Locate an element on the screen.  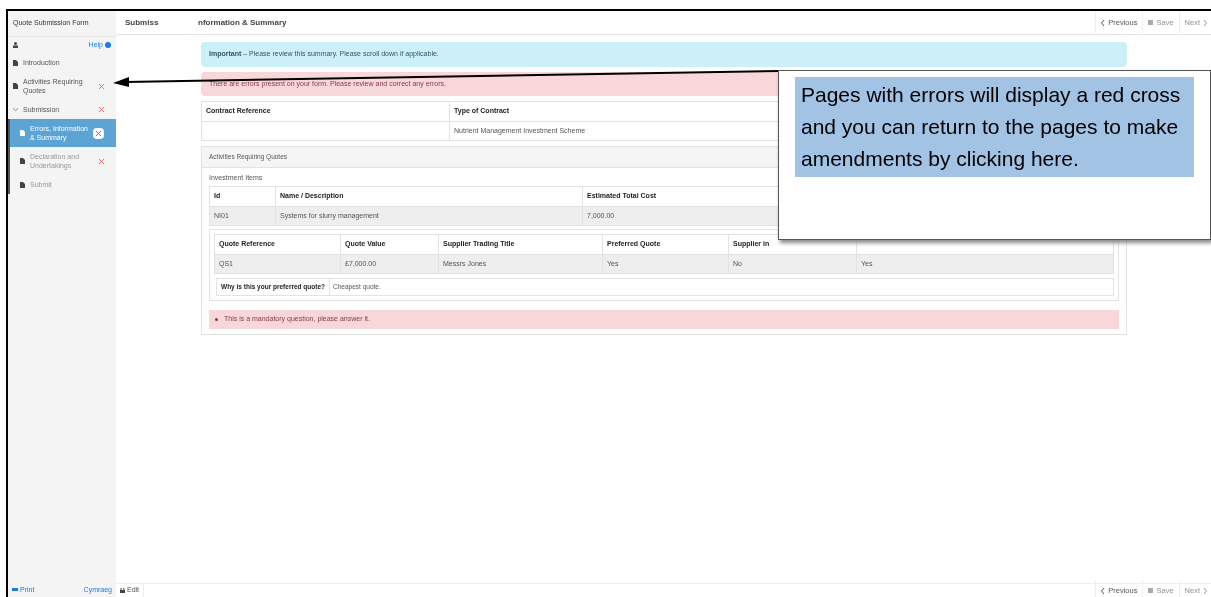
callout-text: Pages with errors will display a red cross and you can return to the pages to make amendments by clicking here. is located at coordinates (994, 127).